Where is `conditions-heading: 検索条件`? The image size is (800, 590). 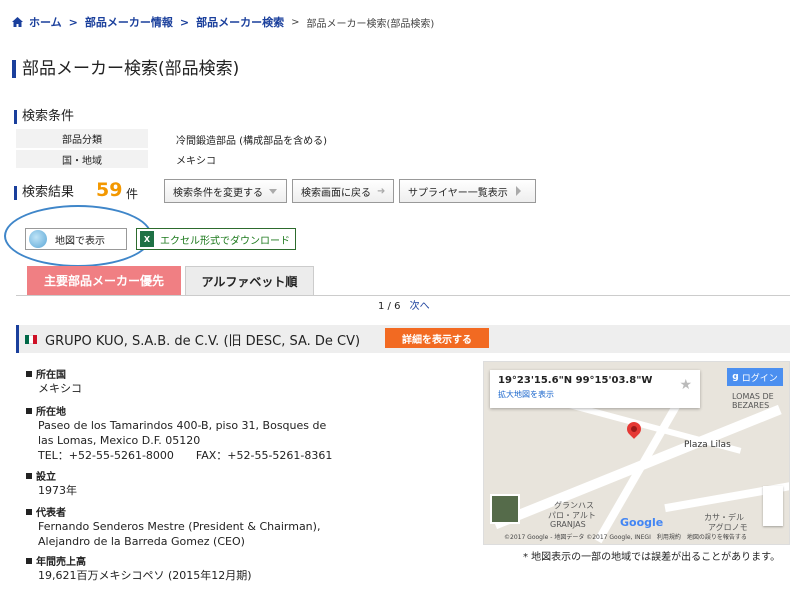
conditions-heading: 検索条件 is located at coordinates (44, 117).